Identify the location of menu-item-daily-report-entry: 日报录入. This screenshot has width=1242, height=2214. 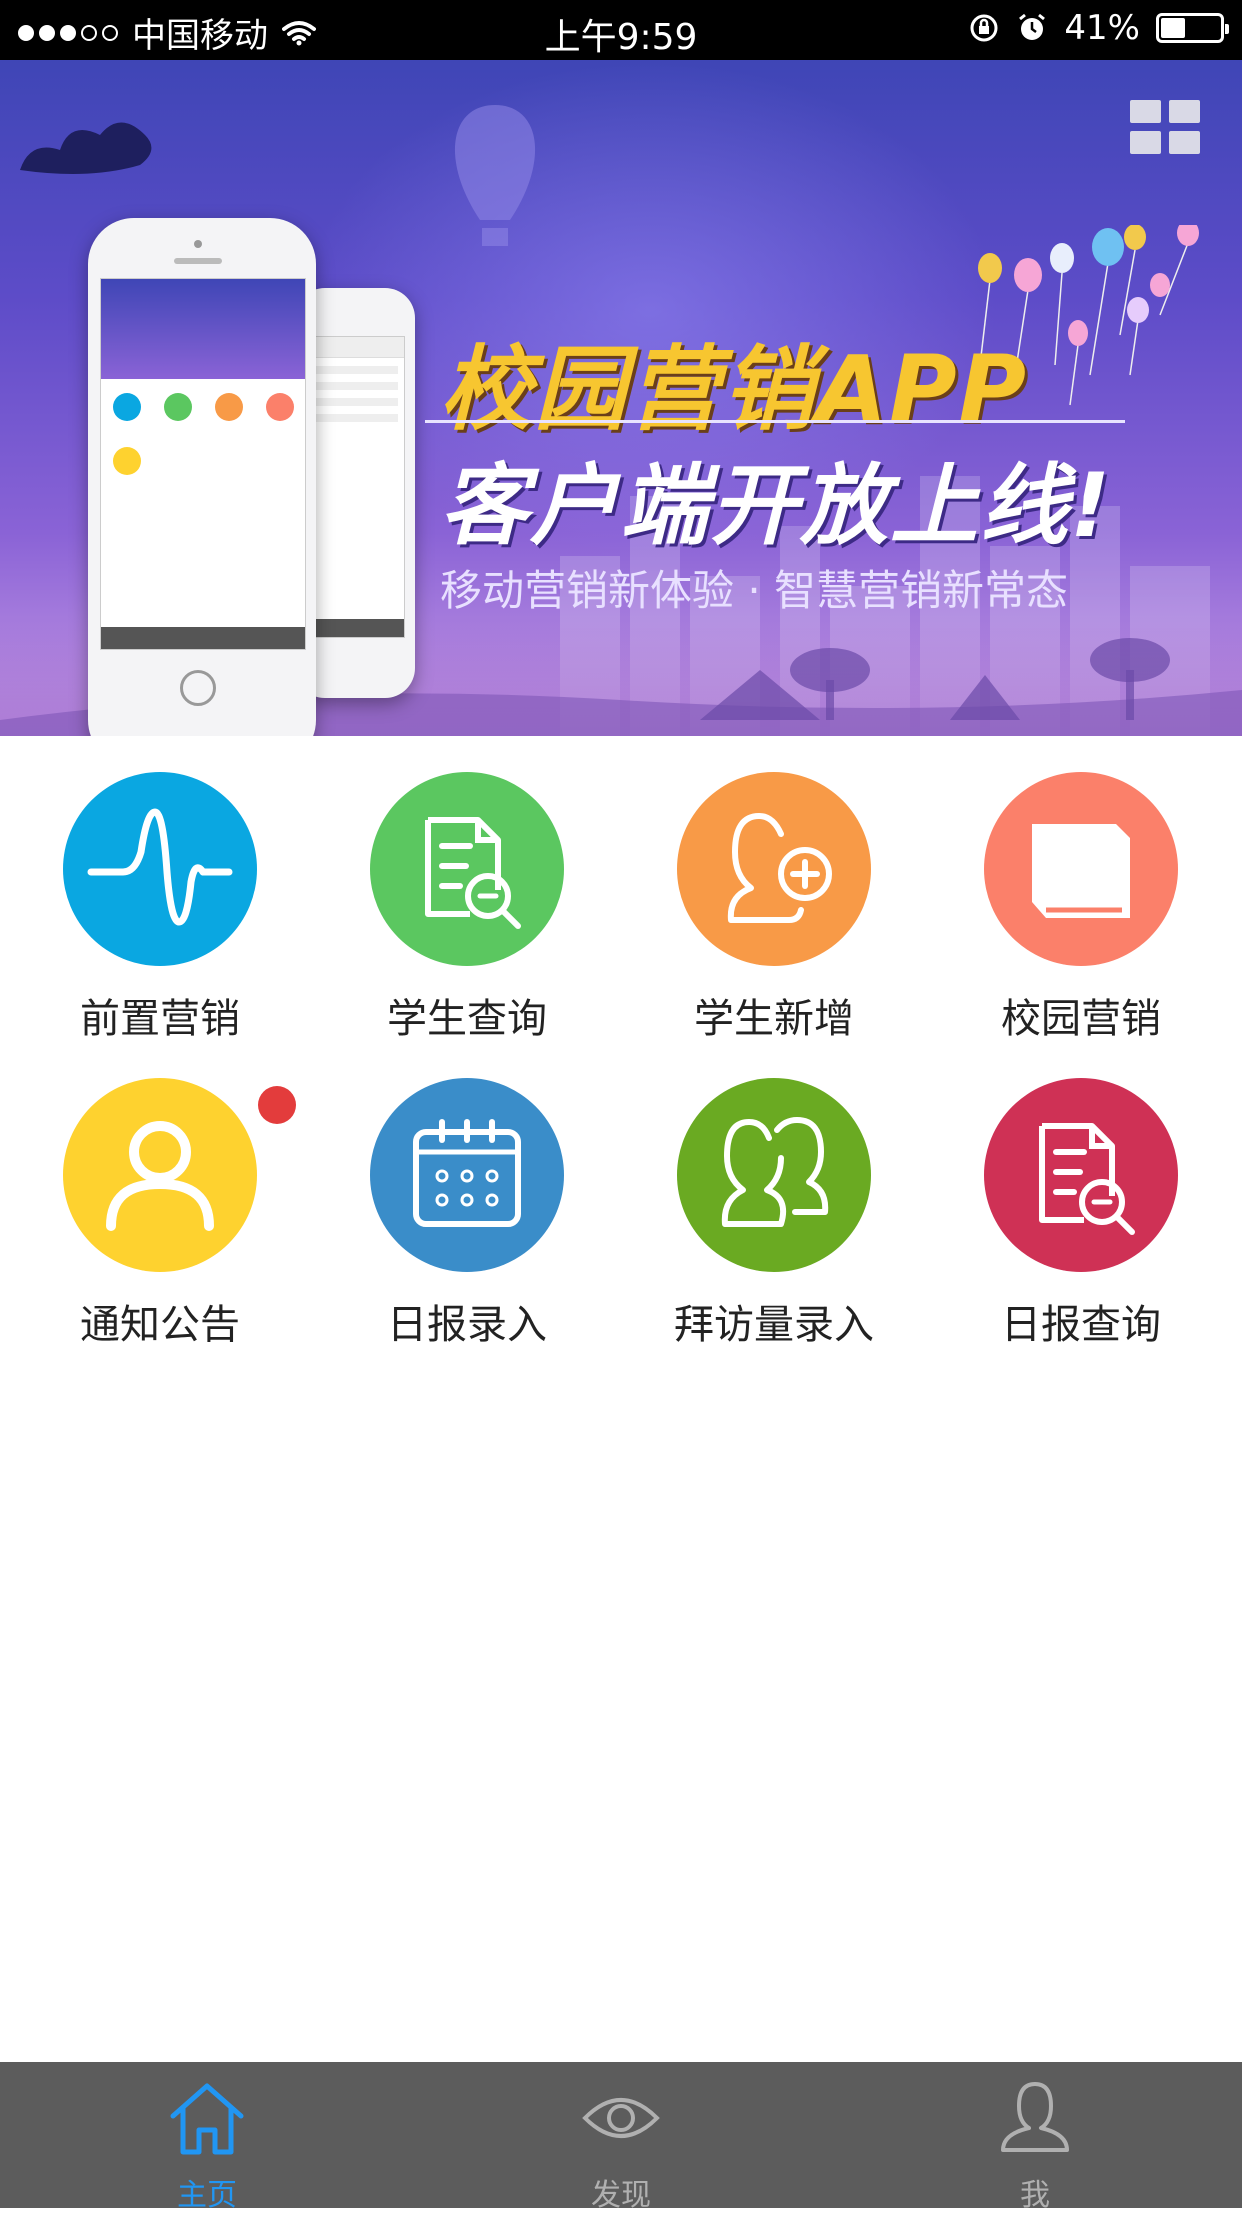
(462, 1195).